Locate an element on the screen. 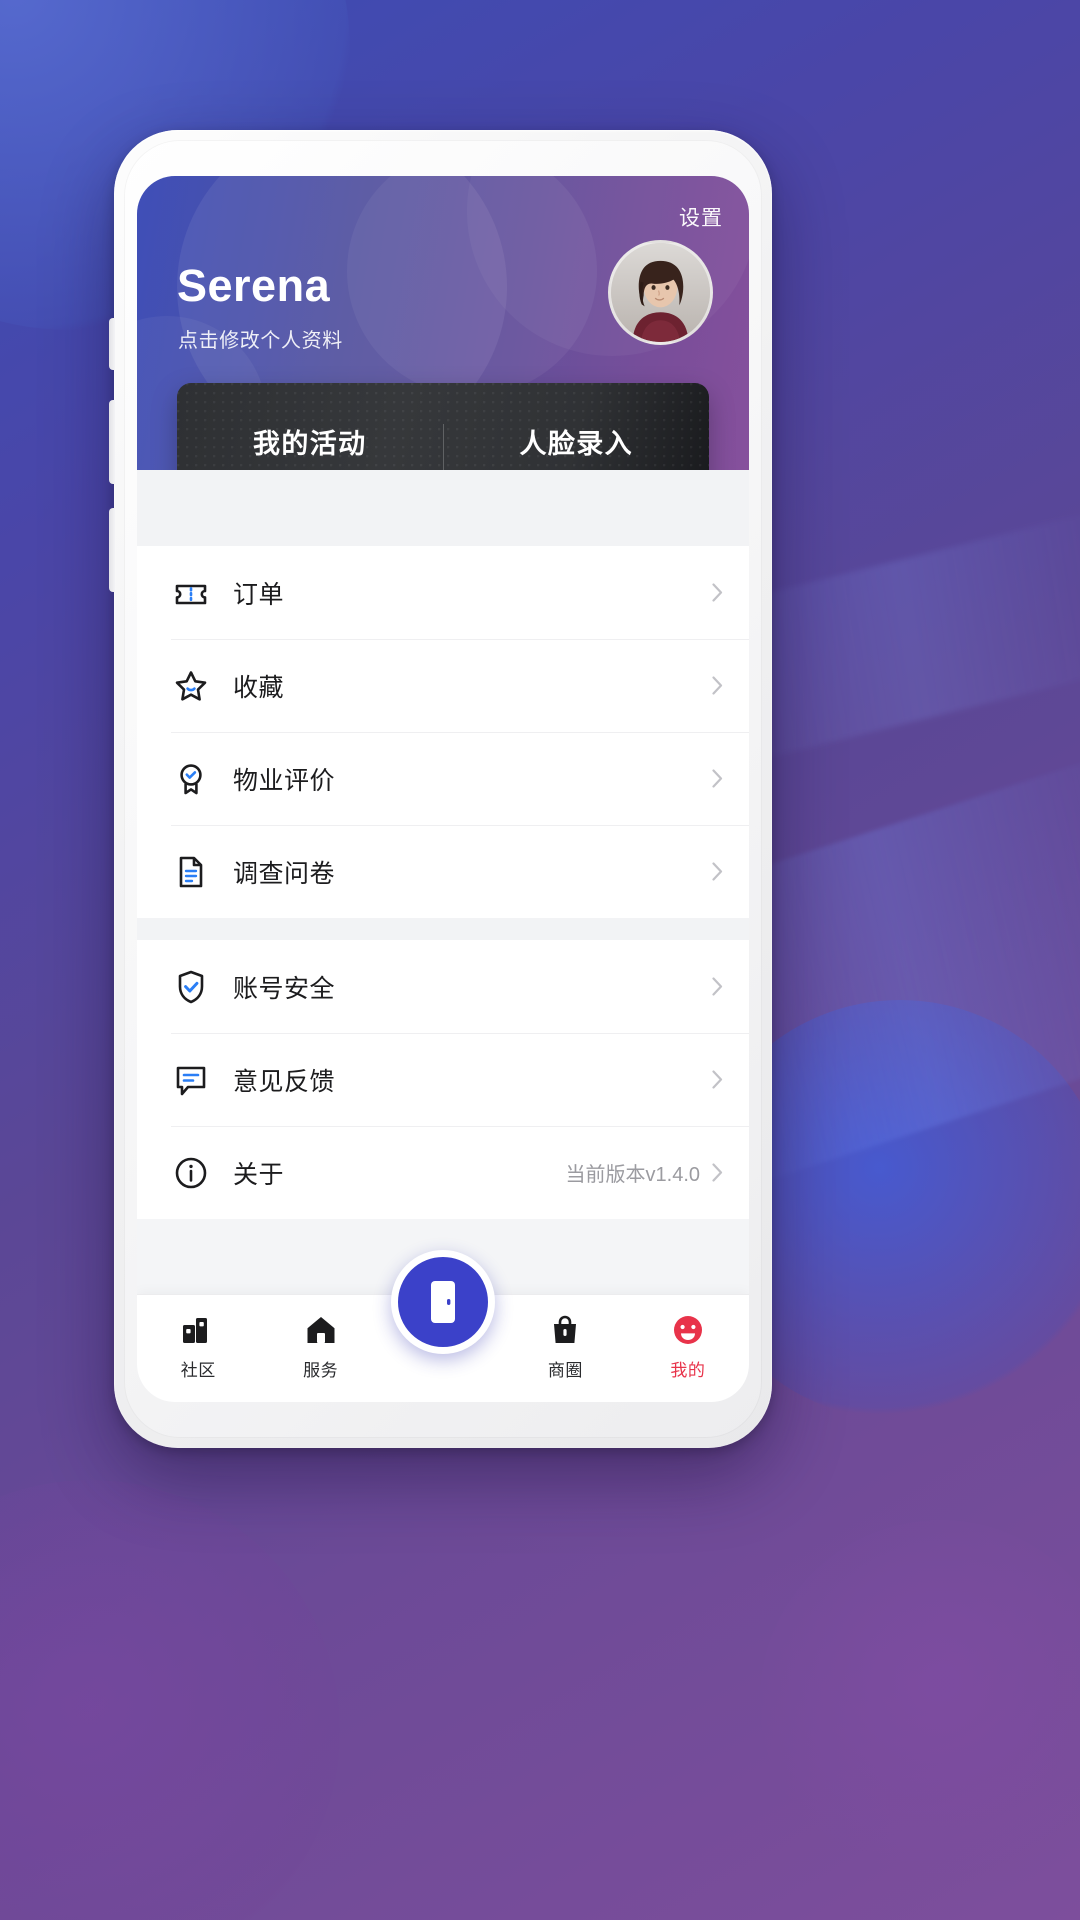 This screenshot has width=1080, height=1920. menu-item-label: 物业评价 is located at coordinates (284, 780).